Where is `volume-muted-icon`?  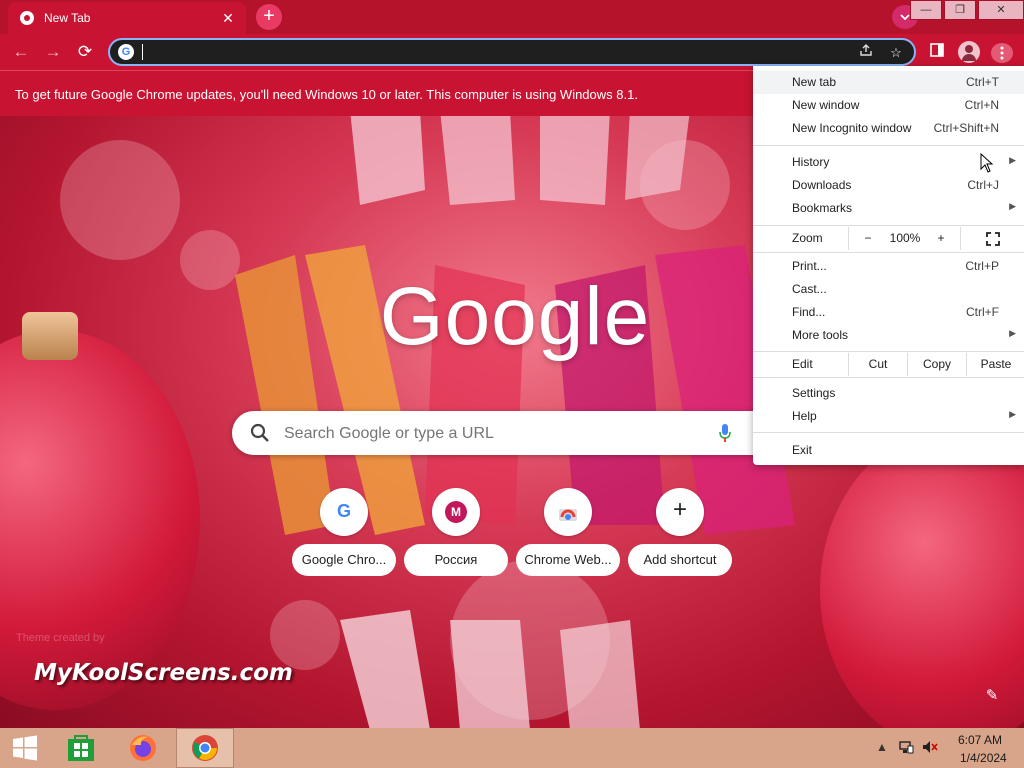 volume-muted-icon is located at coordinates (930, 748).